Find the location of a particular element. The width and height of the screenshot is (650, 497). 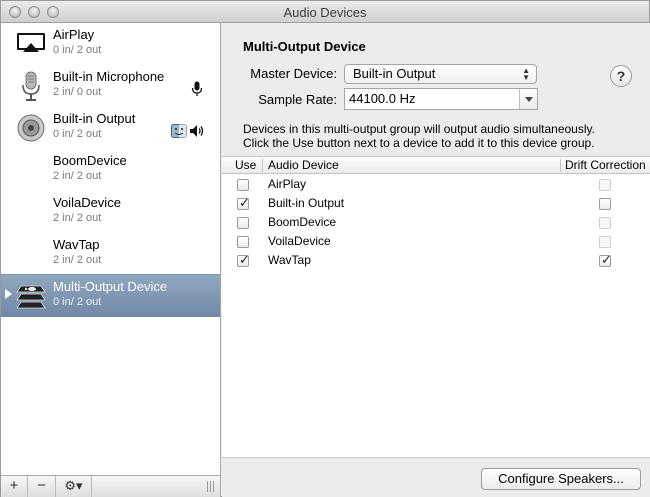

device-list-toolbar: + − ⚙▾ is located at coordinates (111, 486).